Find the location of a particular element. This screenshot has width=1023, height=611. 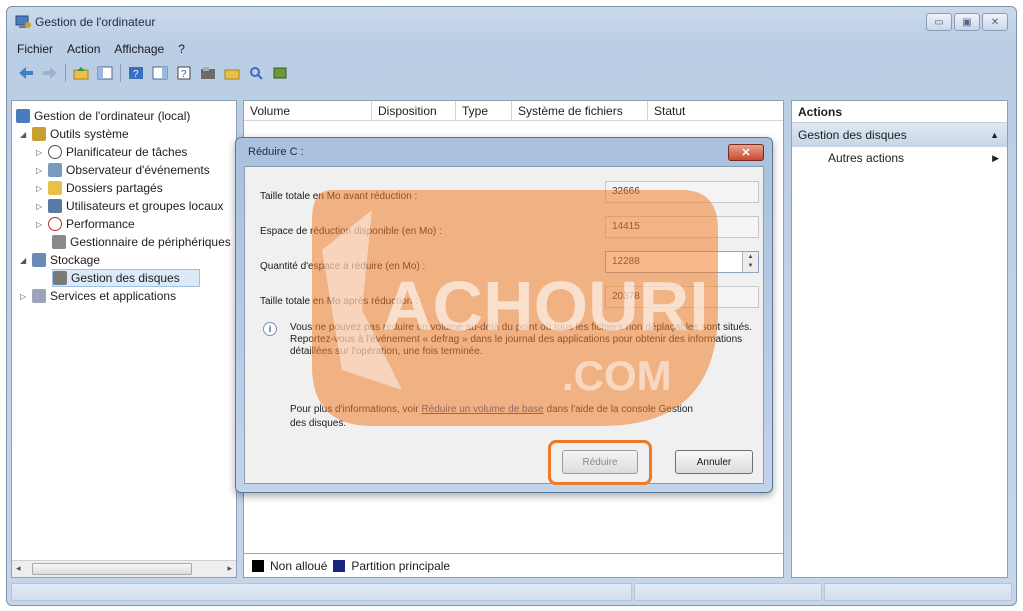

open-folder-icon is located at coordinates (232, 73).